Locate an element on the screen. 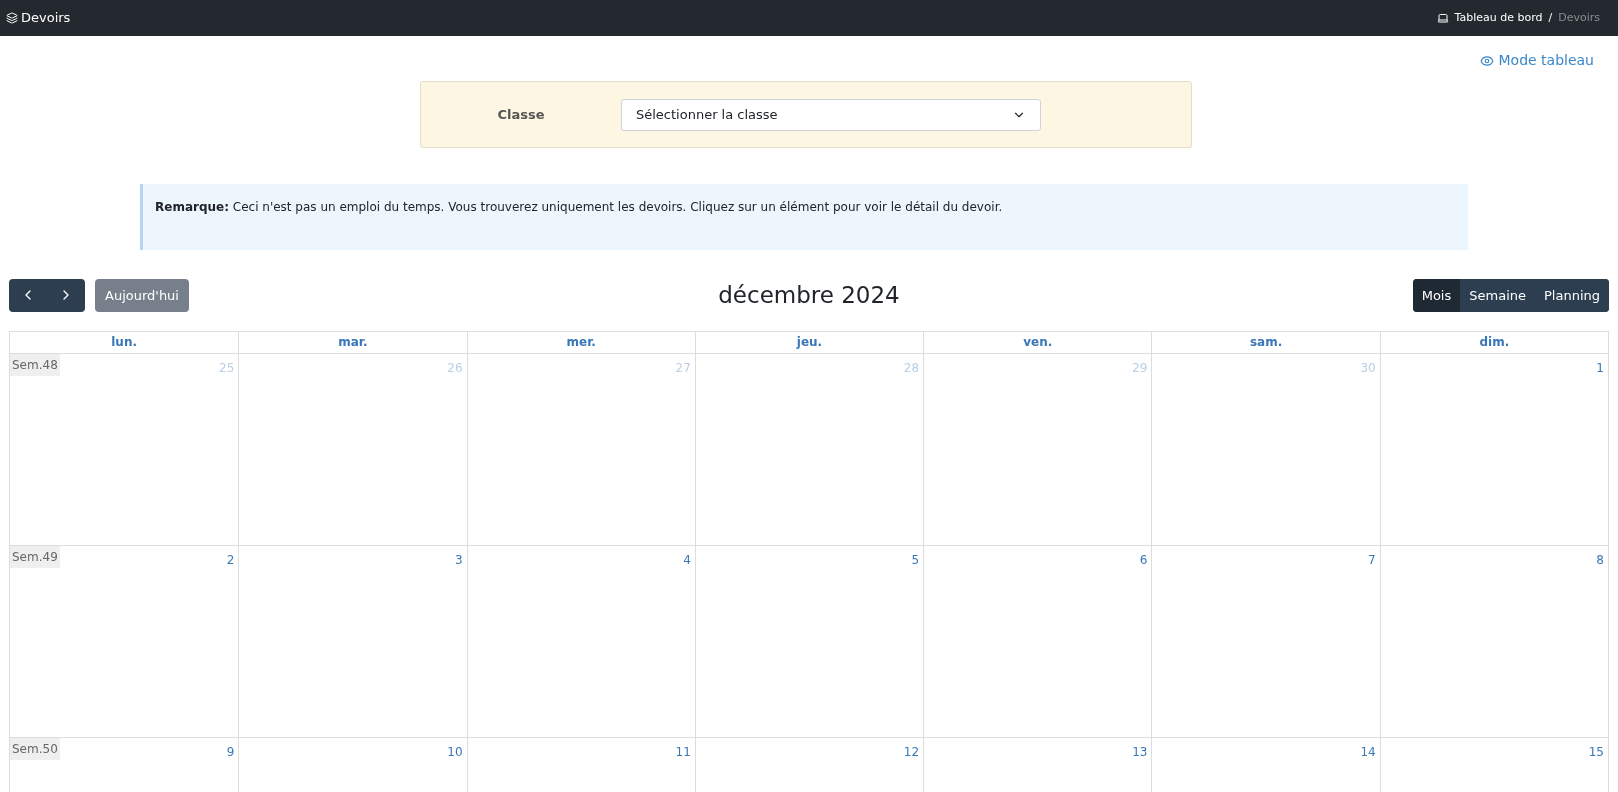  stack-icon is located at coordinates (12, 18).